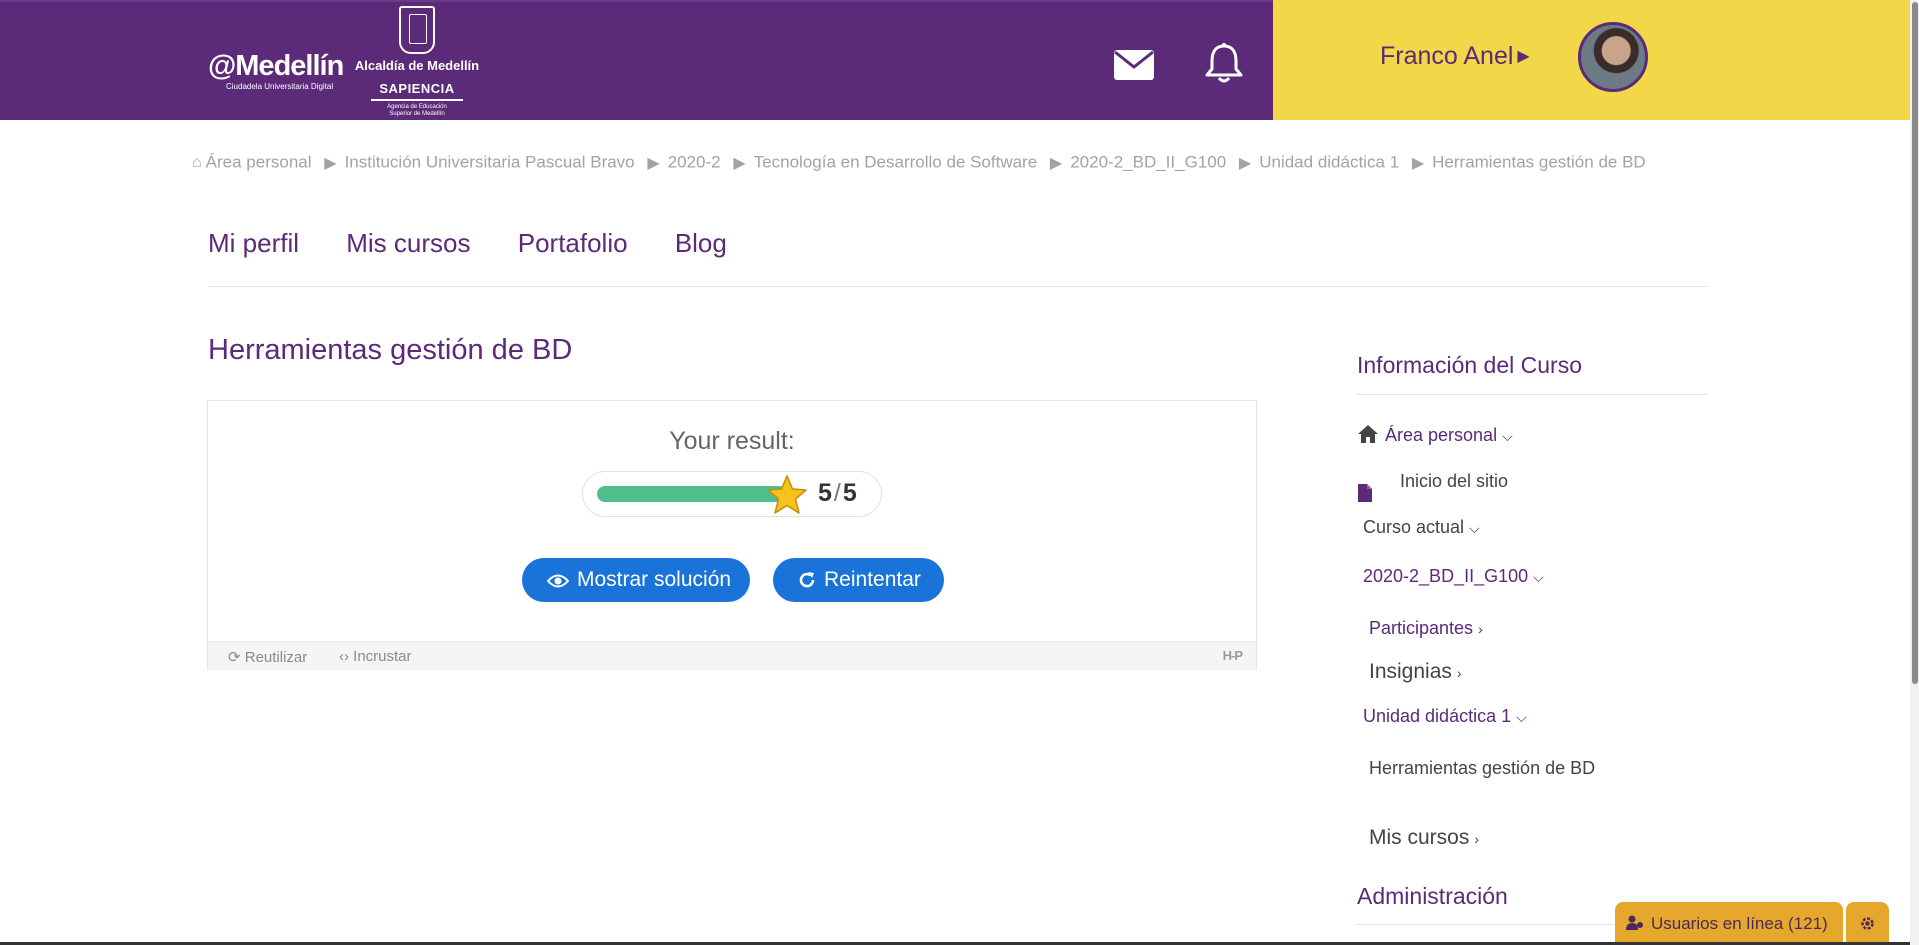 The image size is (1919, 945). What do you see at coordinates (1134, 67) in the screenshot?
I see `mail-icon` at bounding box center [1134, 67].